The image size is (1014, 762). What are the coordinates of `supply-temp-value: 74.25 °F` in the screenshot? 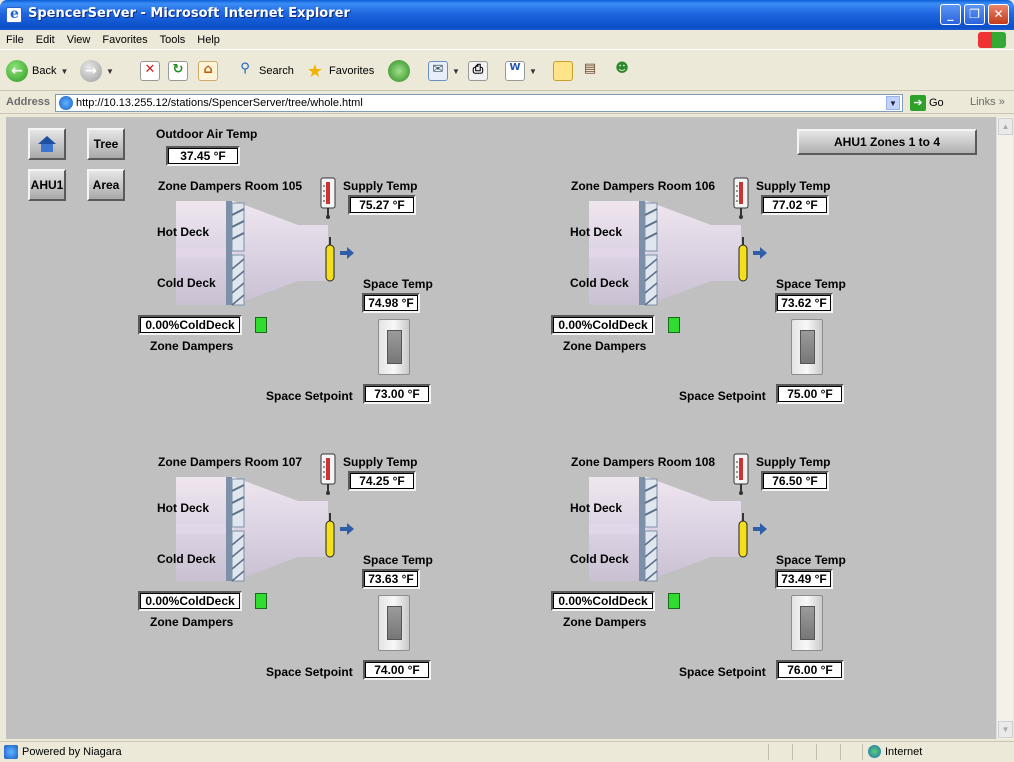 It's located at (382, 481).